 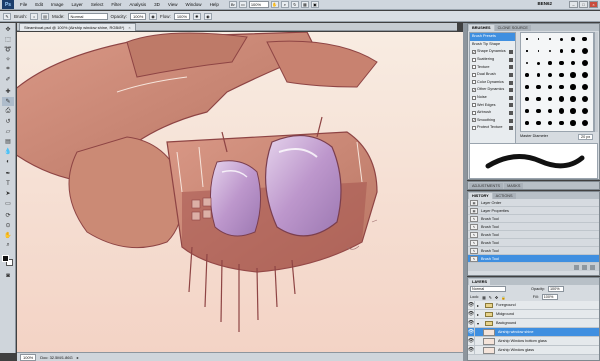 I want to click on tab-history: HISTORY, so click(x=480, y=196).